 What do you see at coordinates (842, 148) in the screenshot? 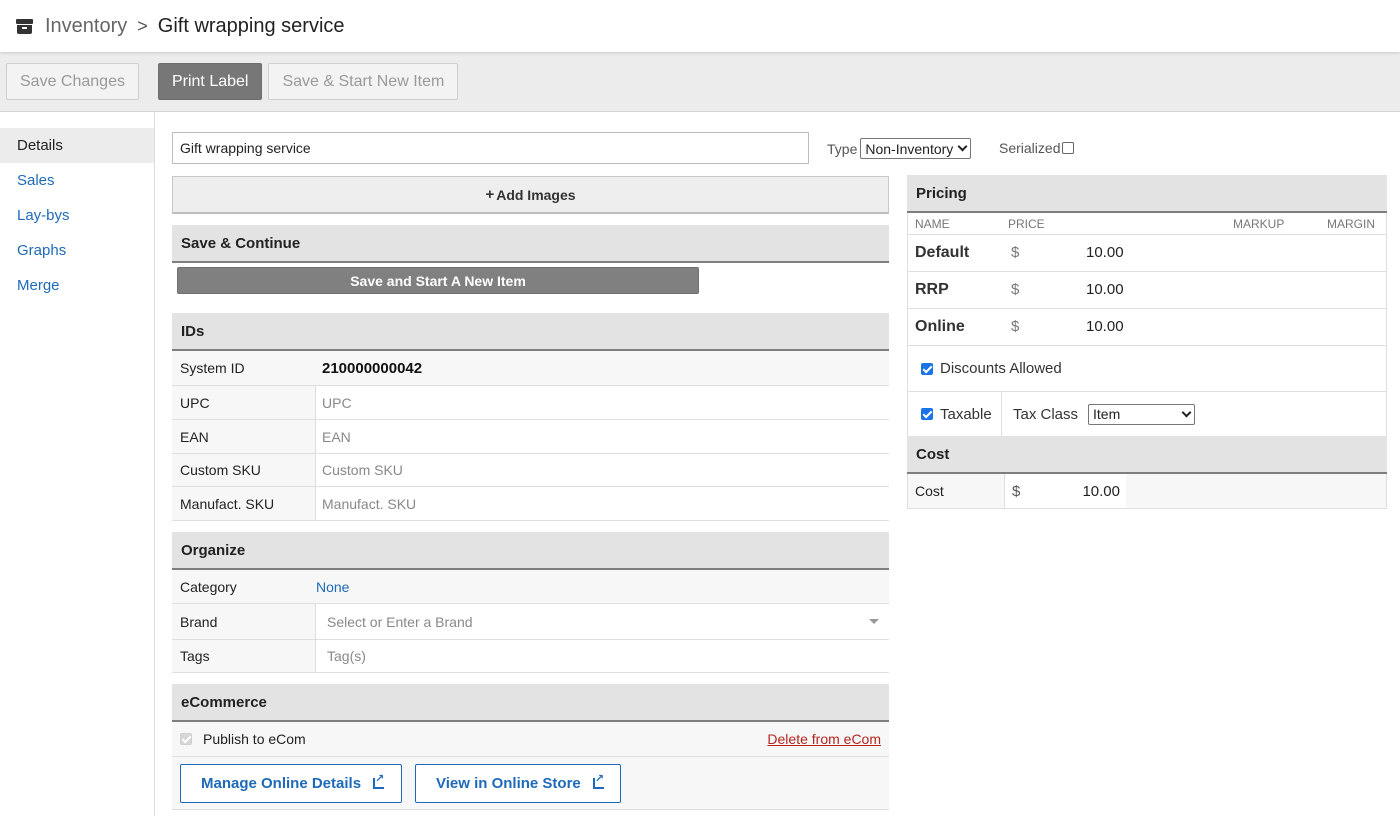
I see `type-label: Type` at bounding box center [842, 148].